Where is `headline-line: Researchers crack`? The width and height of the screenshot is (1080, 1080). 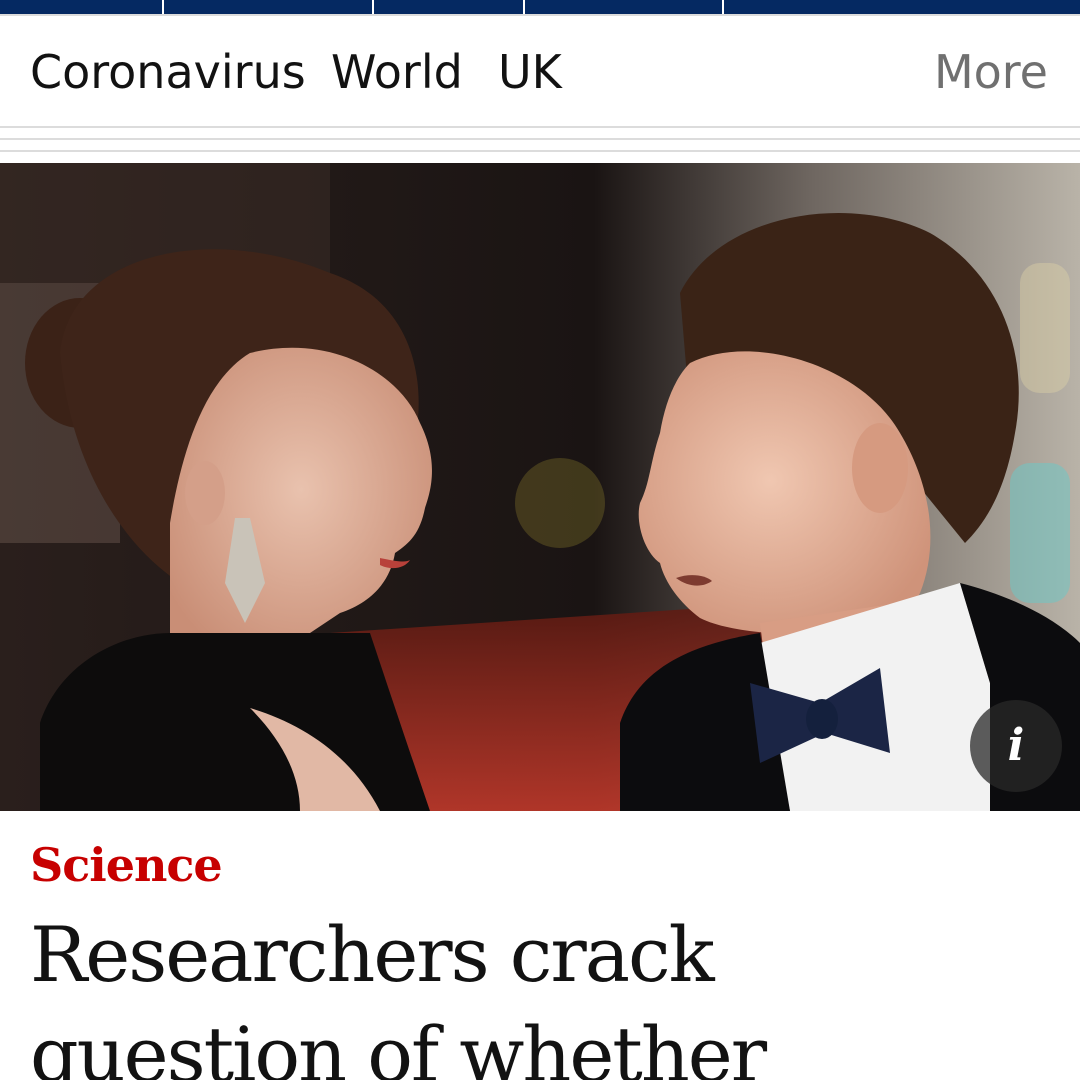
headline-line: Researchers crack is located at coordinates (372, 954).